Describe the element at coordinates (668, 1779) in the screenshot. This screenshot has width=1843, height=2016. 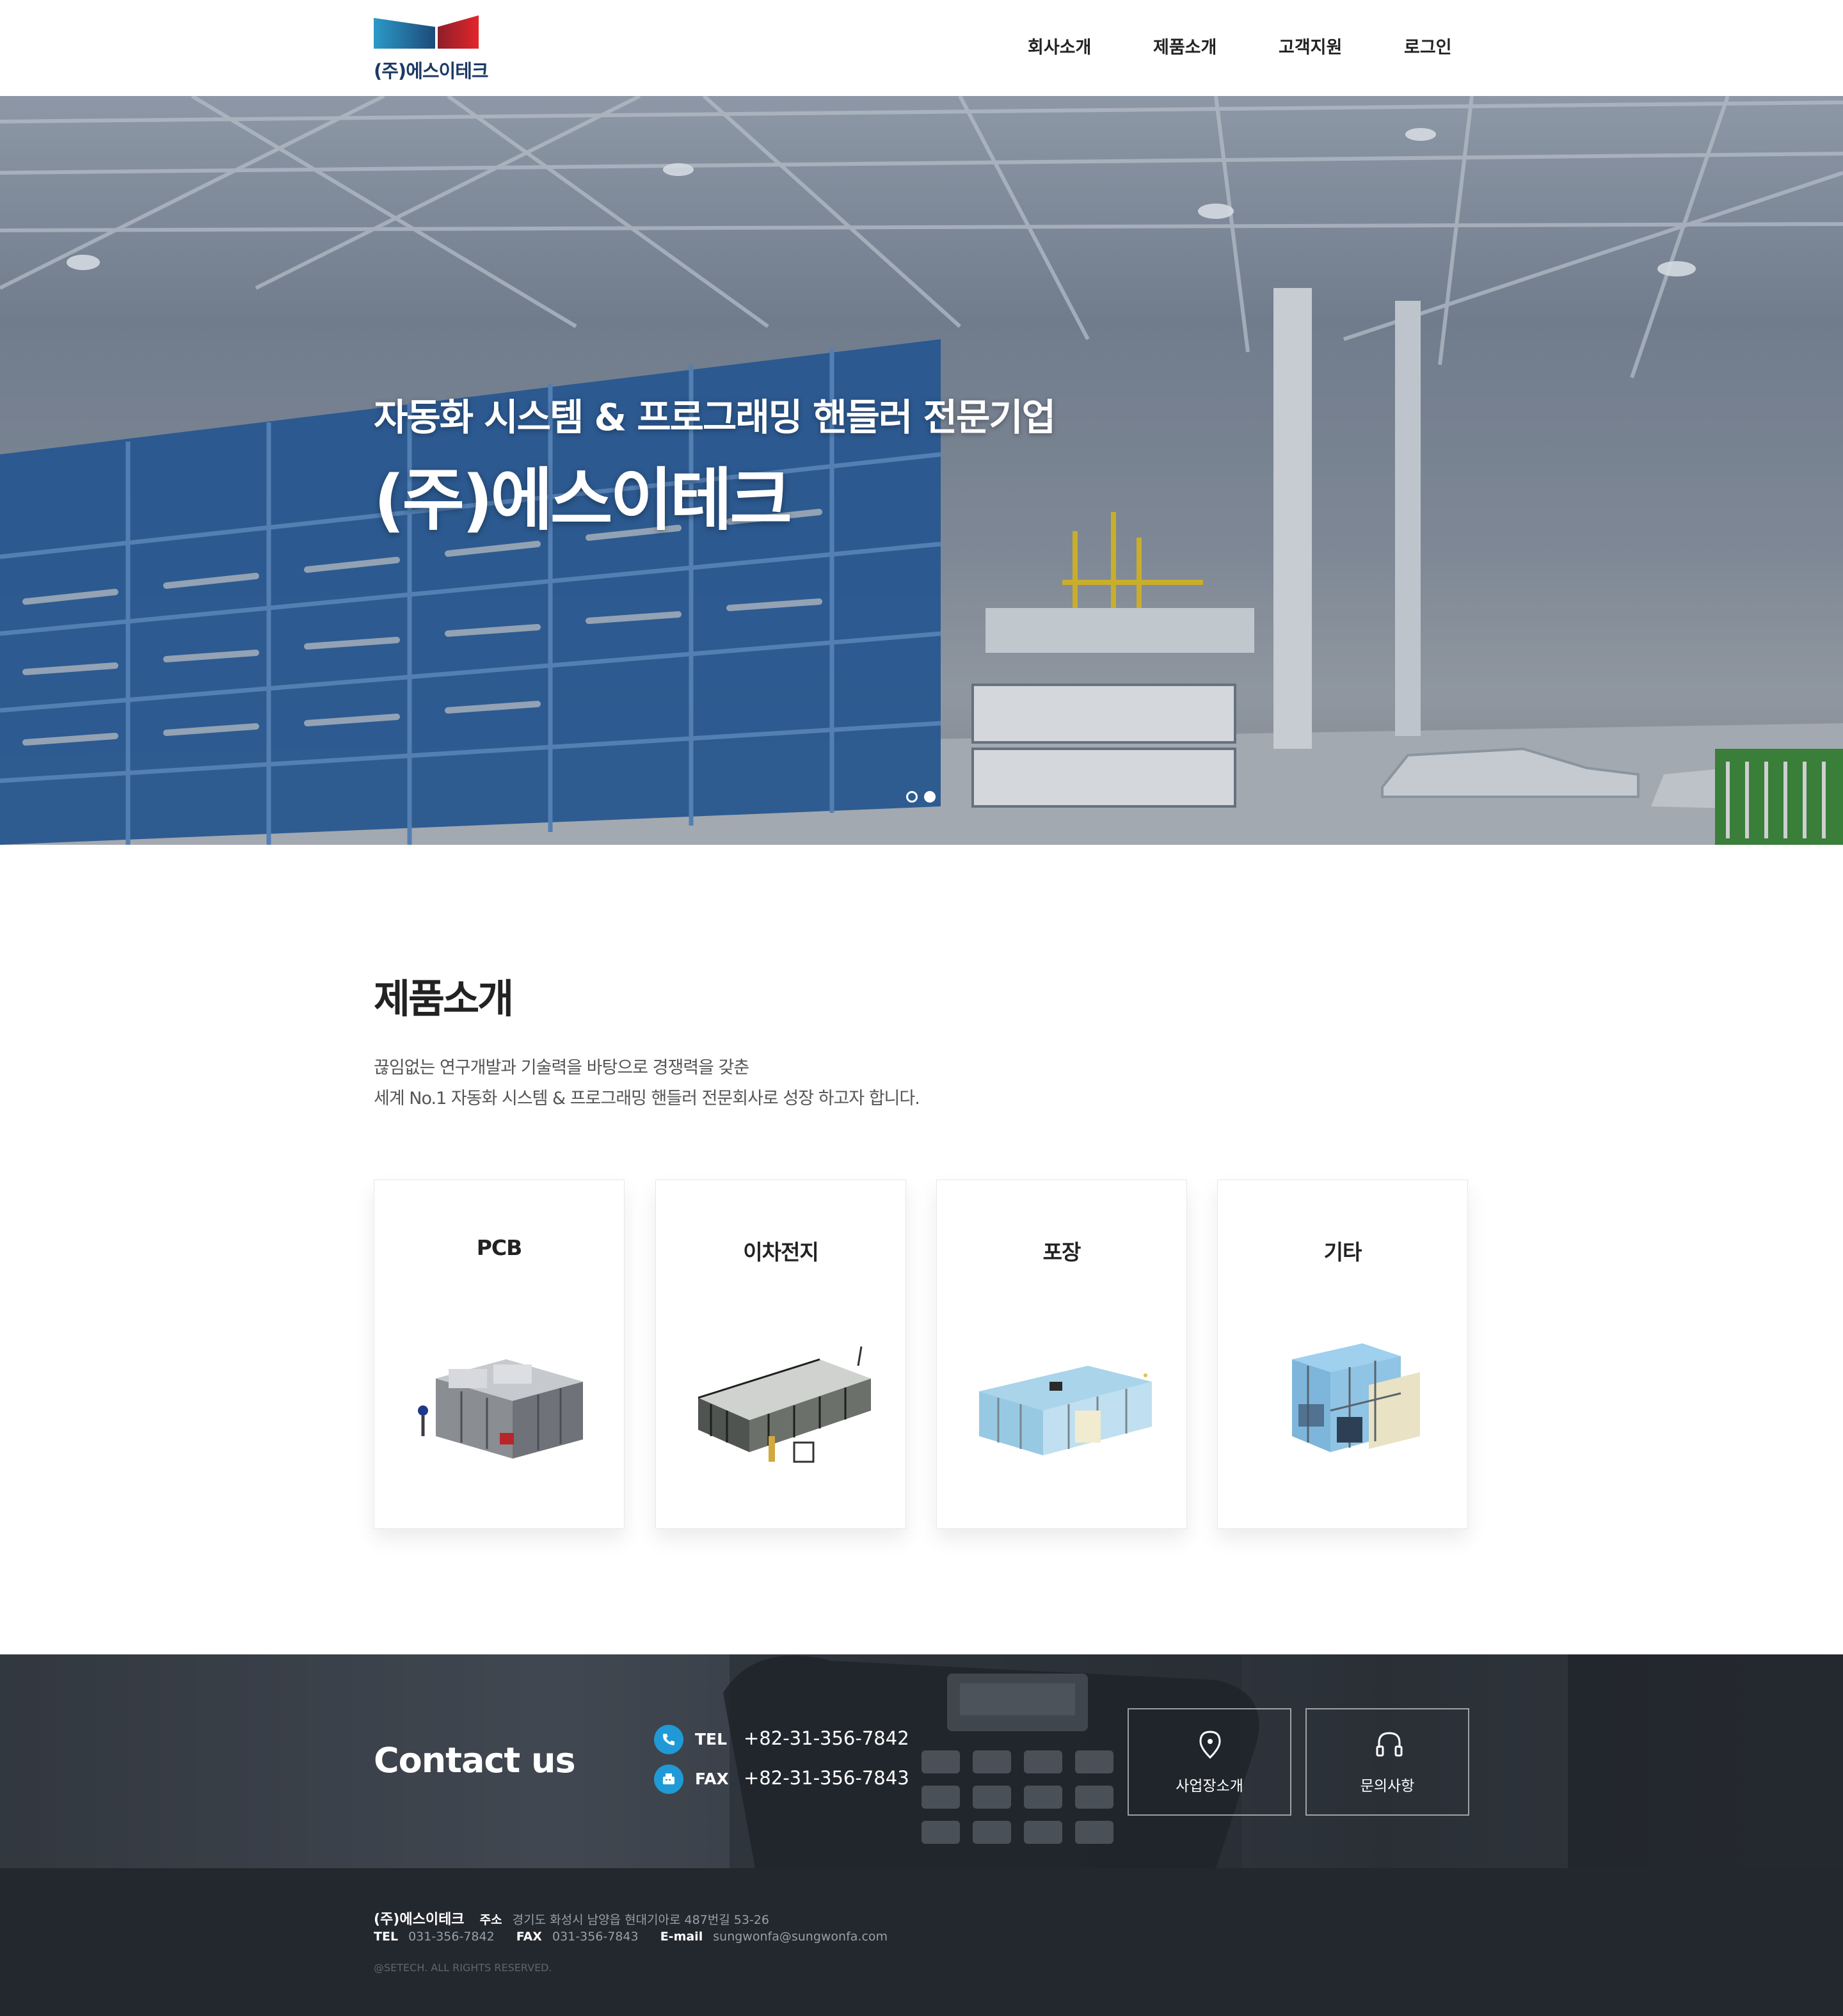
I see `fax-icon` at that location.